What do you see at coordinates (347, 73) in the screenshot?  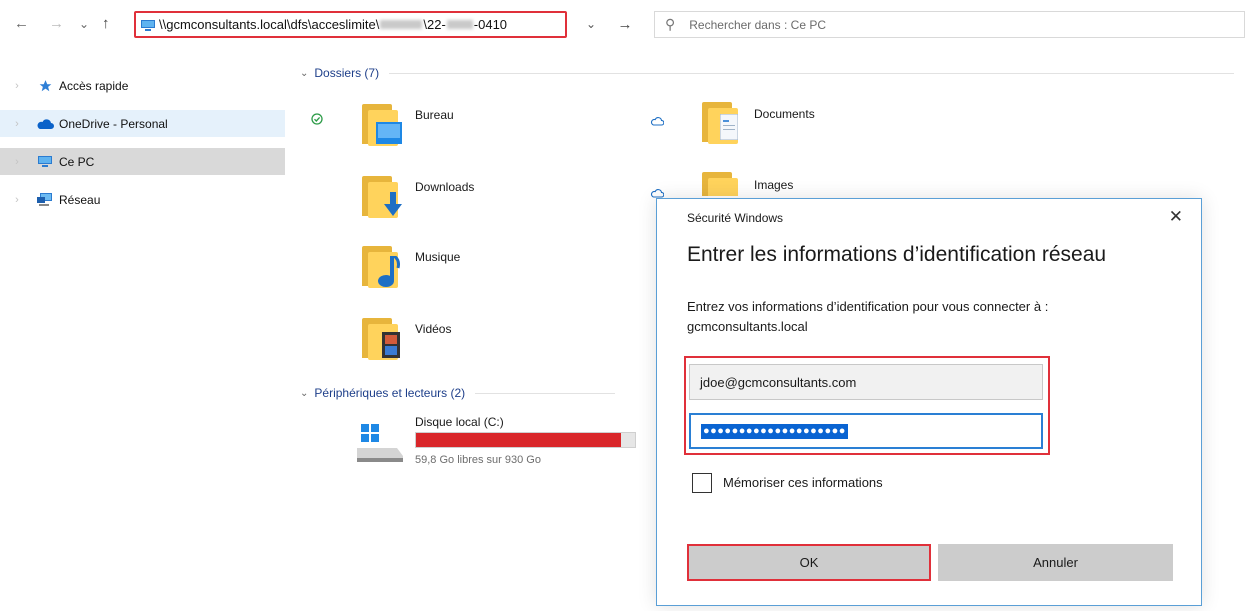 I see `folders-group-title: Dossiers (7)` at bounding box center [347, 73].